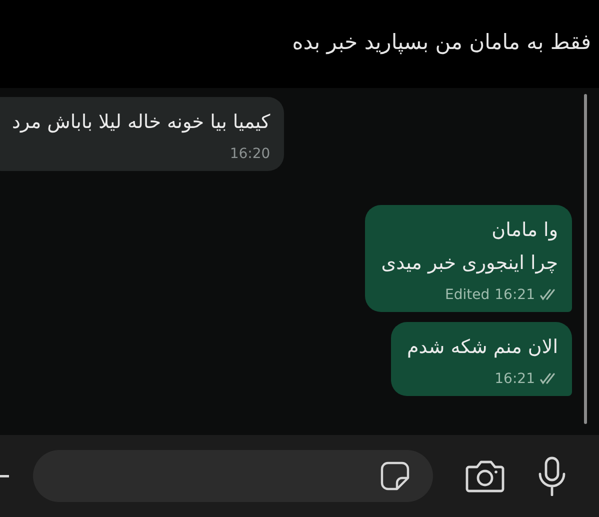  Describe the element at coordinates (485, 476) in the screenshot. I see `camera-icon` at that location.